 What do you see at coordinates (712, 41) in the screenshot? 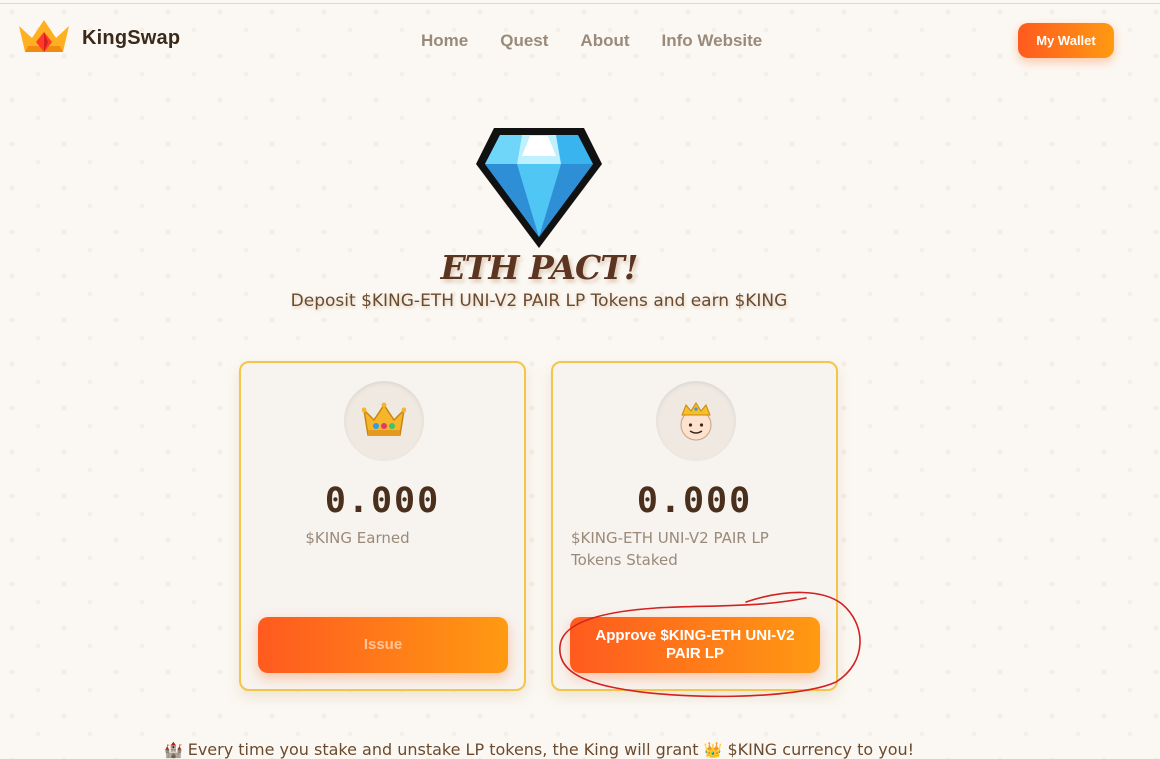
I see `nav-info-website: Info Website` at bounding box center [712, 41].